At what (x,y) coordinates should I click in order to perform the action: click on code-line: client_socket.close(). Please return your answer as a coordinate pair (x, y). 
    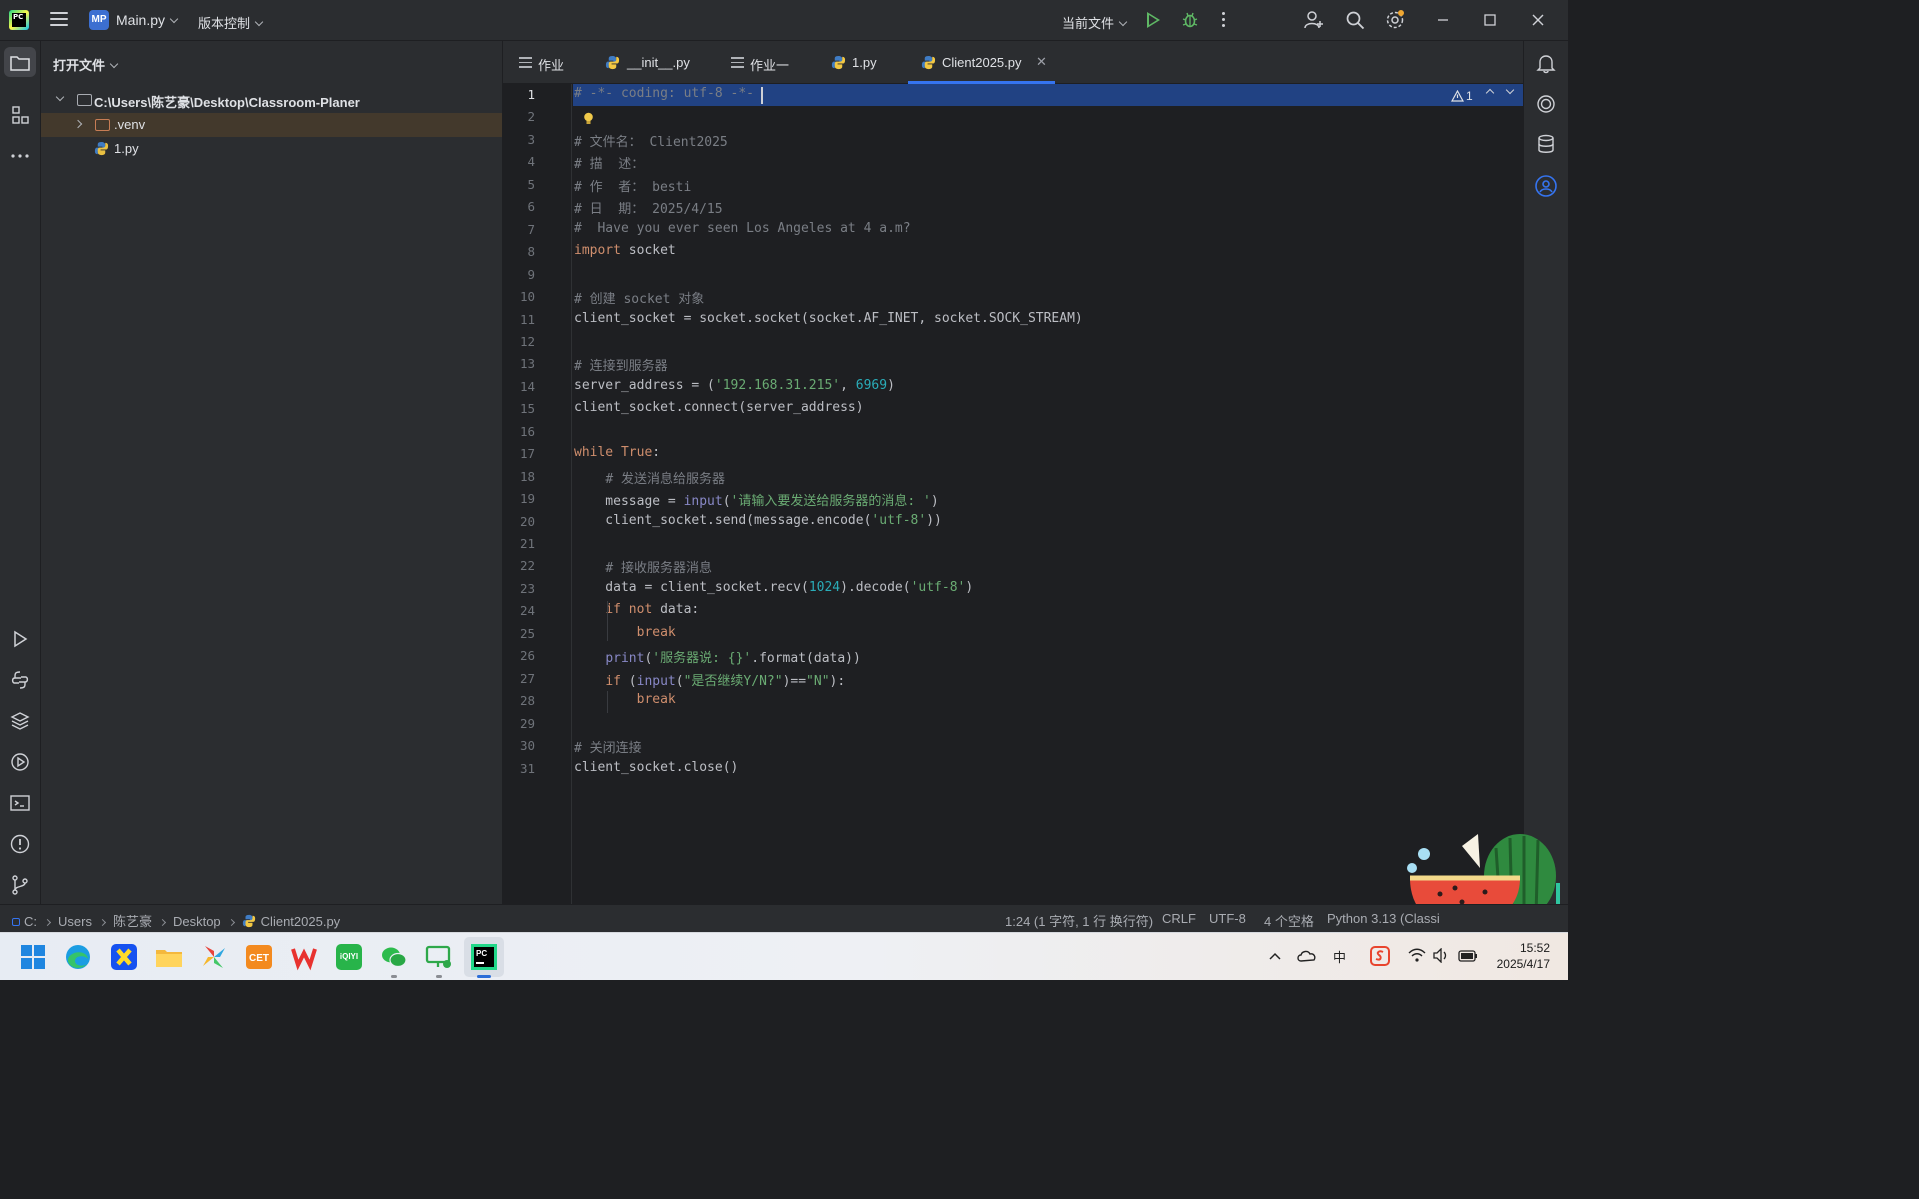
    Looking at the image, I should click on (656, 767).